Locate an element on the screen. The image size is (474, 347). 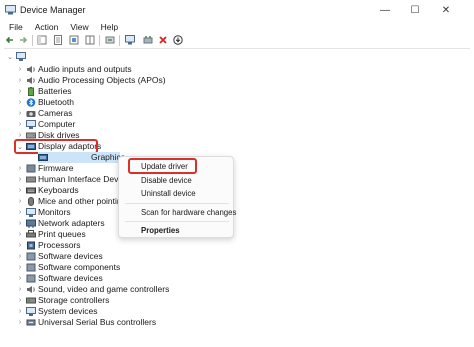
forward-arrow-icon is located at coordinates (23, 40).